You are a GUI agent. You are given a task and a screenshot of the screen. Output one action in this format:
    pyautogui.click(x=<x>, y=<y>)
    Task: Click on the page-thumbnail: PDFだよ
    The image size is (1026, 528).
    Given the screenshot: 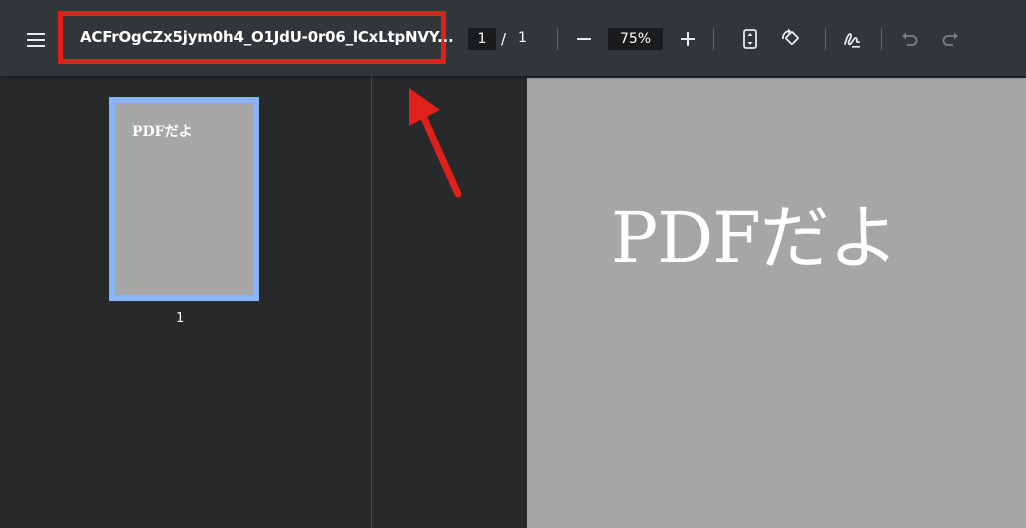 What is the action you would take?
    pyautogui.click(x=184, y=199)
    